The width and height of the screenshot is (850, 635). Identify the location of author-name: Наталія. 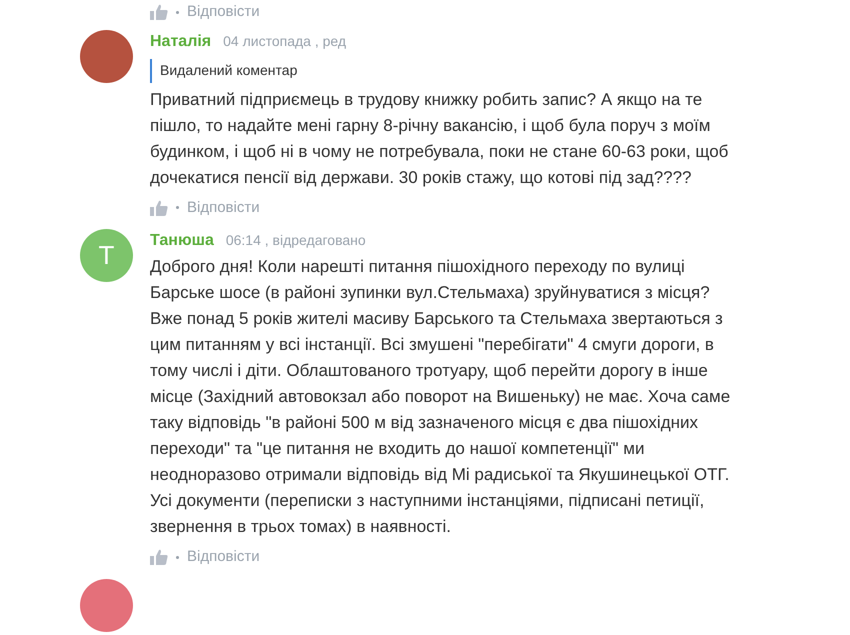
(181, 42).